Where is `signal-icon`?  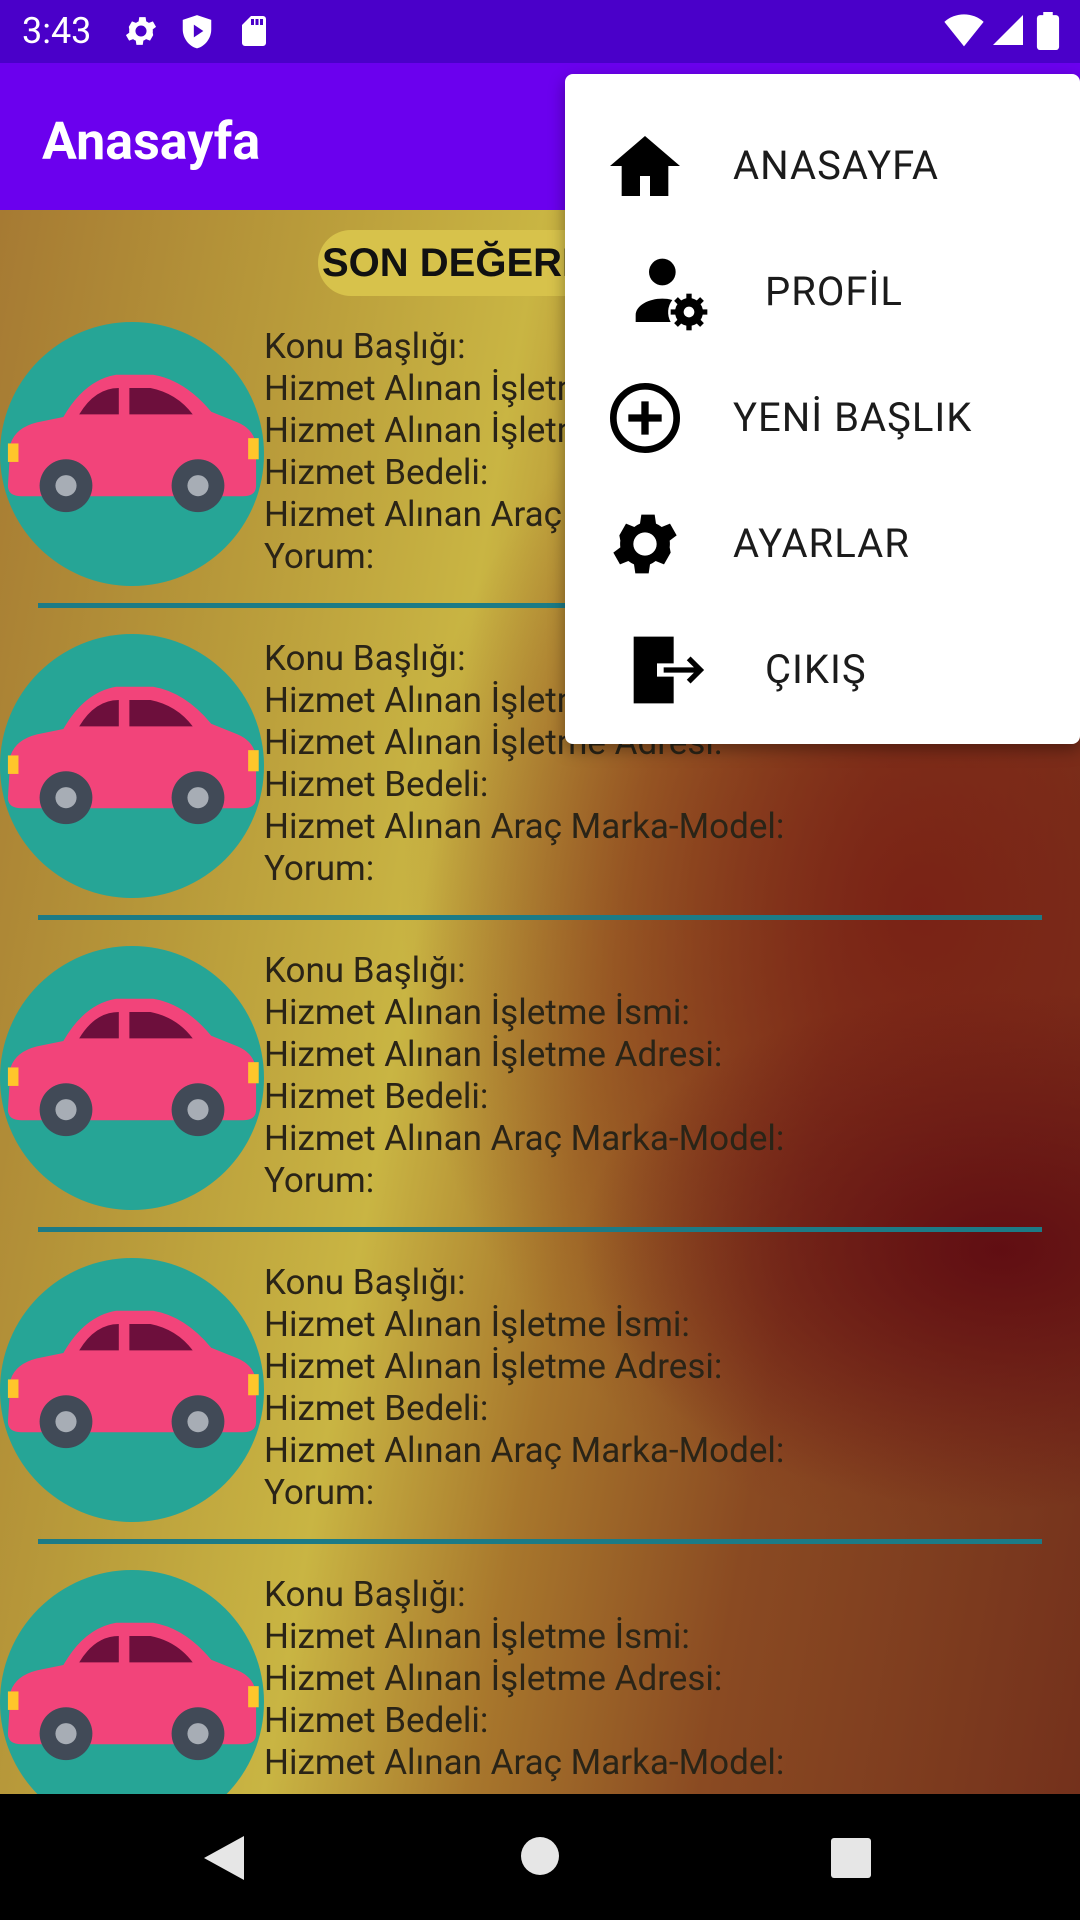 signal-icon is located at coordinates (1008, 30).